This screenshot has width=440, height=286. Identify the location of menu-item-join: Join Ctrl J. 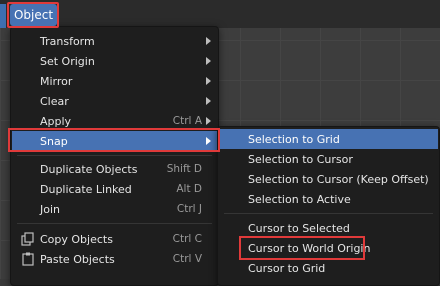
(114, 209).